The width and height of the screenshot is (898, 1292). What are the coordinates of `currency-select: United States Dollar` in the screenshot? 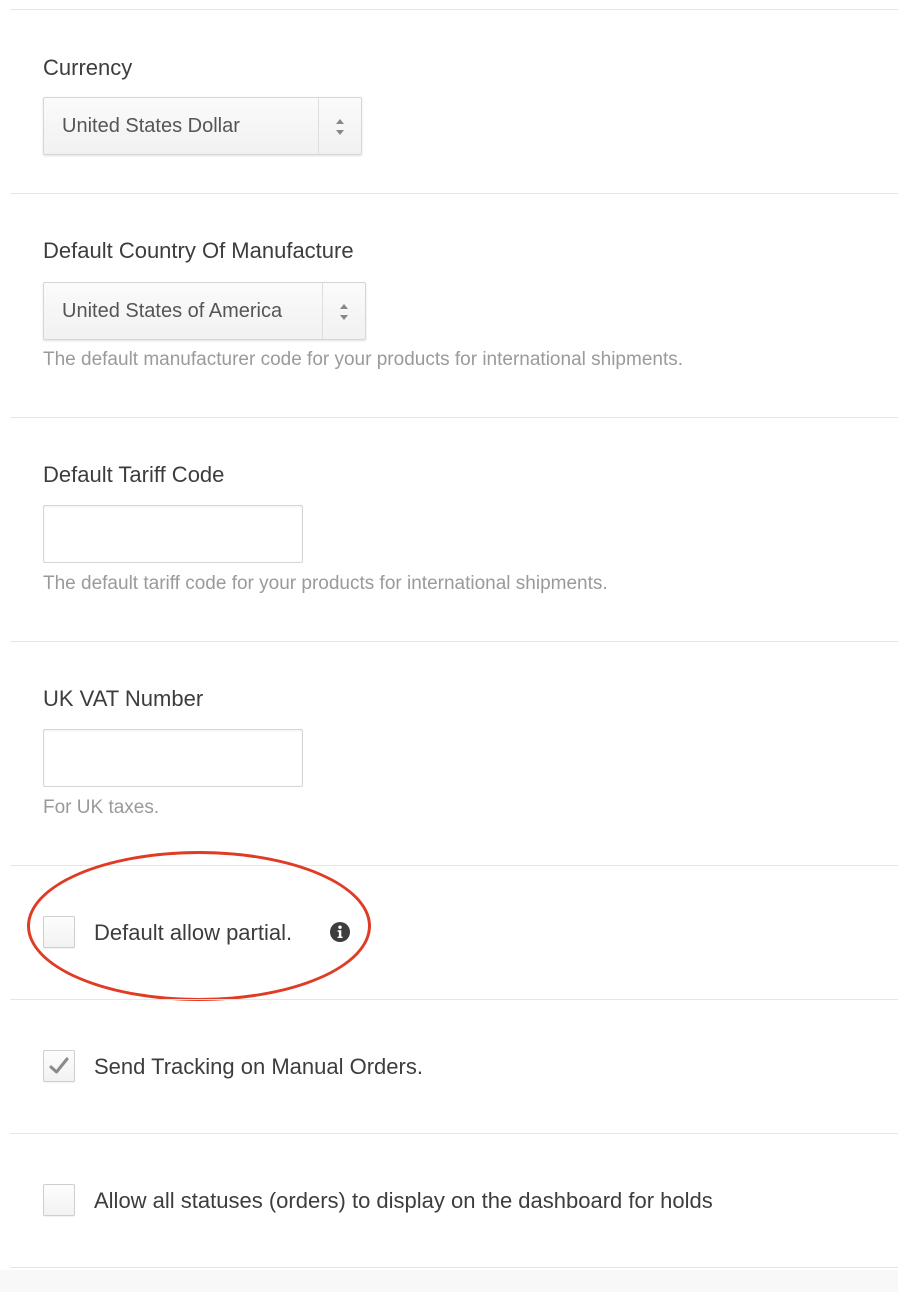 It's located at (202, 126).